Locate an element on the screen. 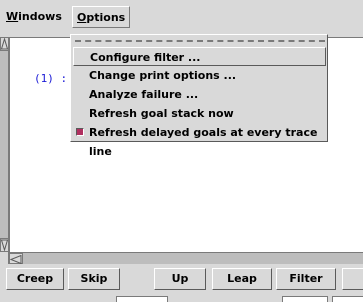  menu-bar: Windows Options is located at coordinates (181, 17).